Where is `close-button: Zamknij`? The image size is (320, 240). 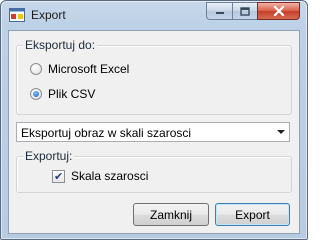 close-button: Zamknij is located at coordinates (171, 214).